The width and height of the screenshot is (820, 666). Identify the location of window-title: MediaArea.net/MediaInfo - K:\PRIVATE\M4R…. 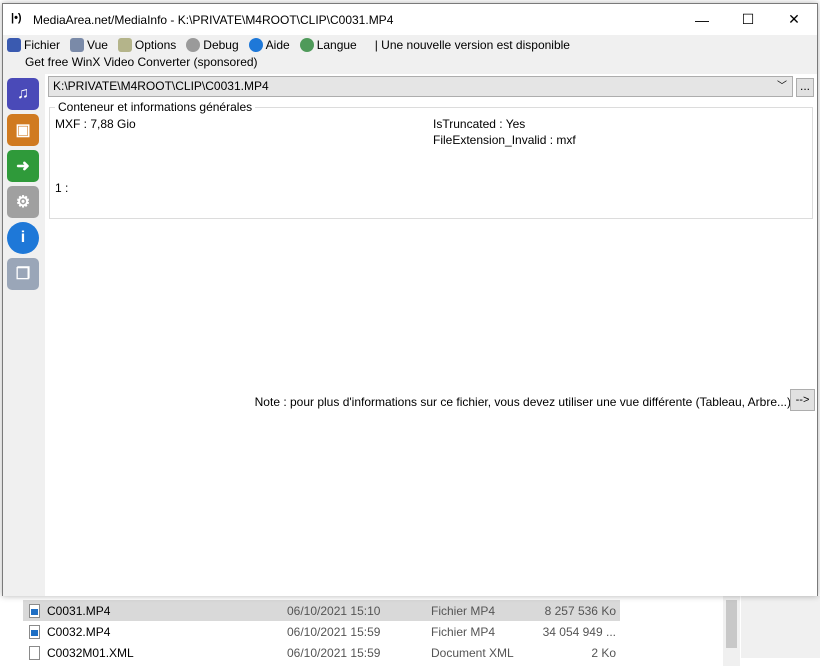
(213, 19).